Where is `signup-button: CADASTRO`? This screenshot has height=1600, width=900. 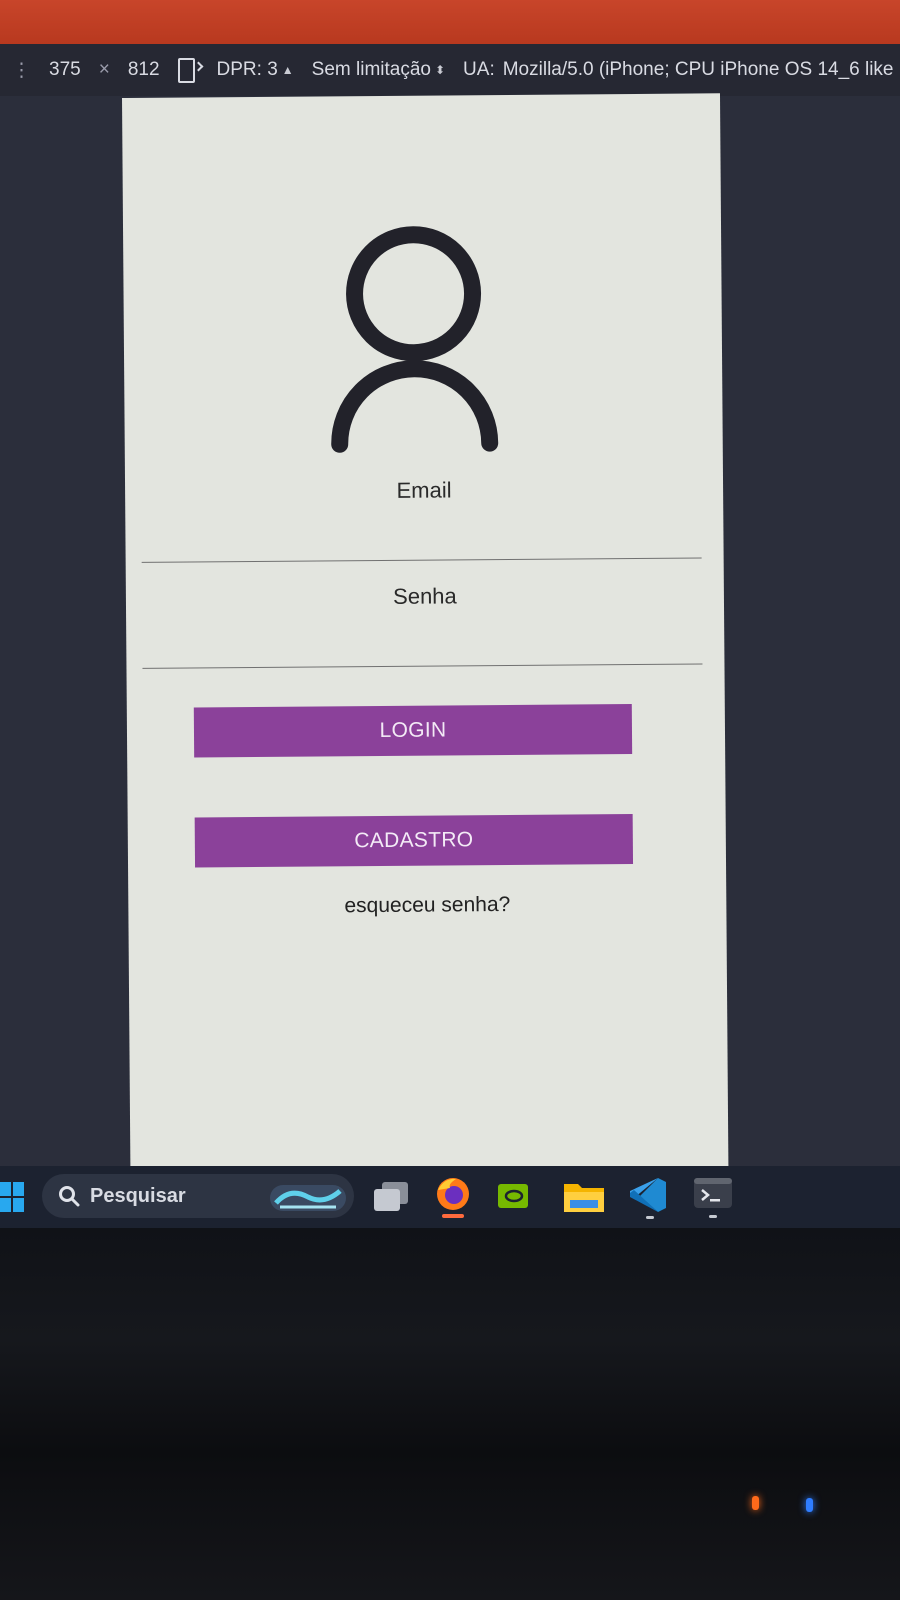 signup-button: CADASTRO is located at coordinates (414, 841).